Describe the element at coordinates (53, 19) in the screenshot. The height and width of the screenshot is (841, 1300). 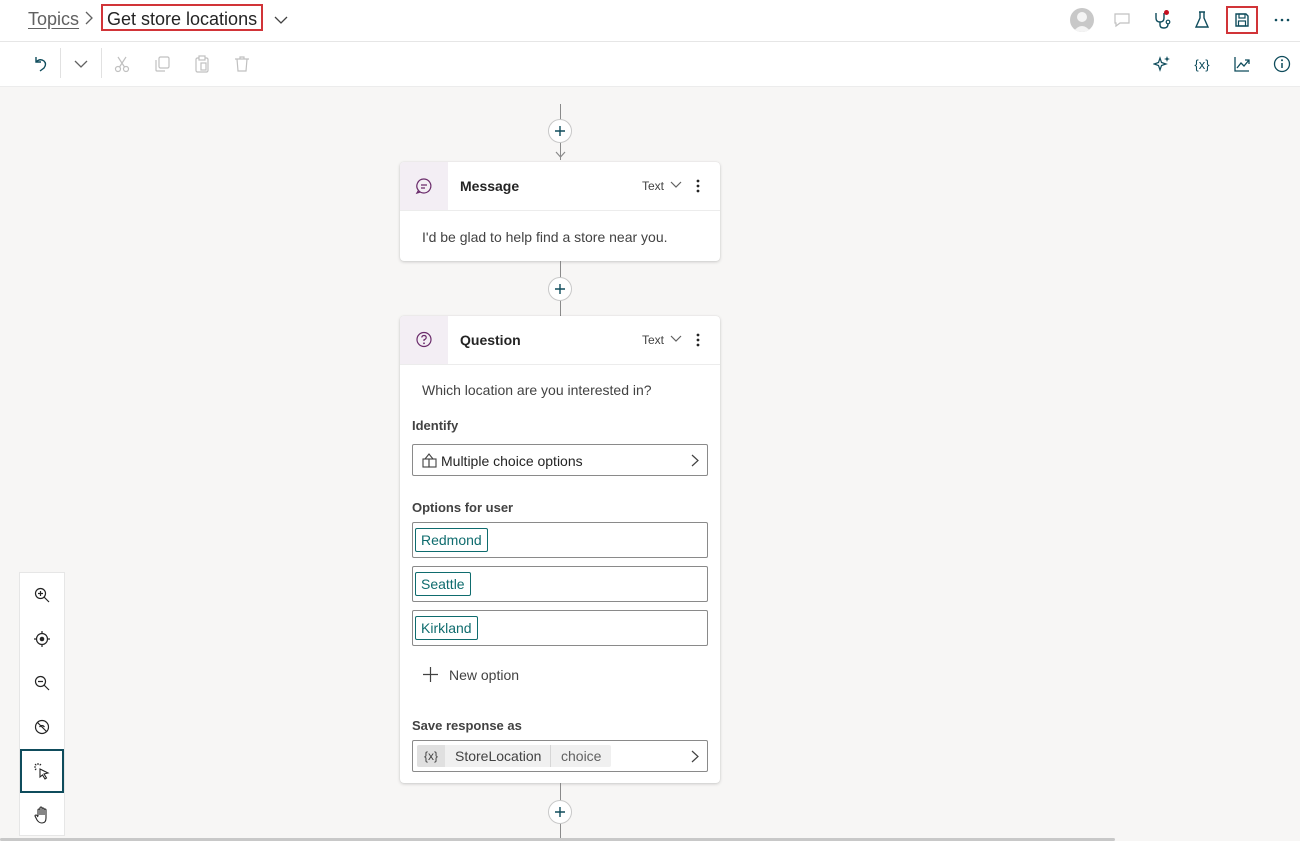
I see `breadcrumb-topics-link: Topics` at that location.